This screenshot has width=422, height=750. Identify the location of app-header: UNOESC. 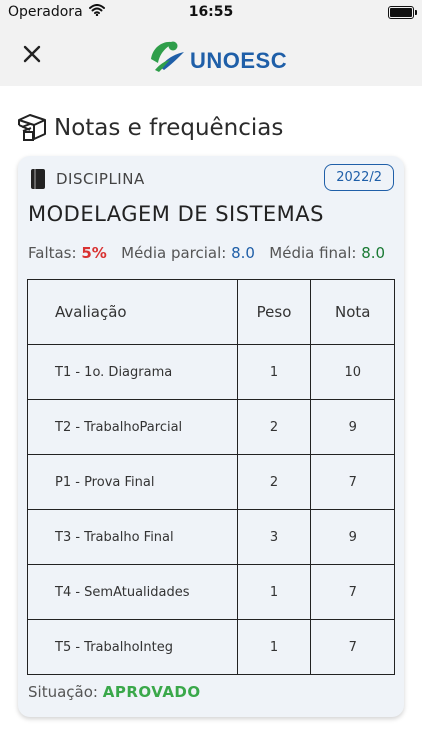
(211, 56).